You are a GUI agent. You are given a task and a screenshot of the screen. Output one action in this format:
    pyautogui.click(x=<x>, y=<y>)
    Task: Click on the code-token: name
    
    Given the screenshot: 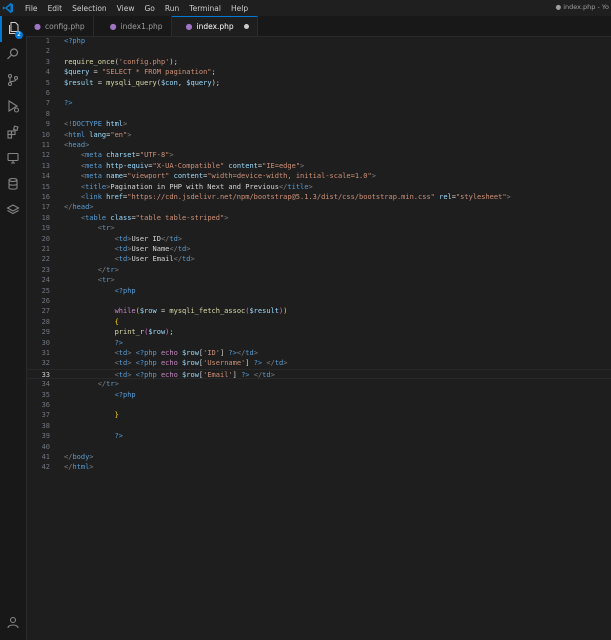 What is the action you would take?
    pyautogui.click(x=112, y=176)
    